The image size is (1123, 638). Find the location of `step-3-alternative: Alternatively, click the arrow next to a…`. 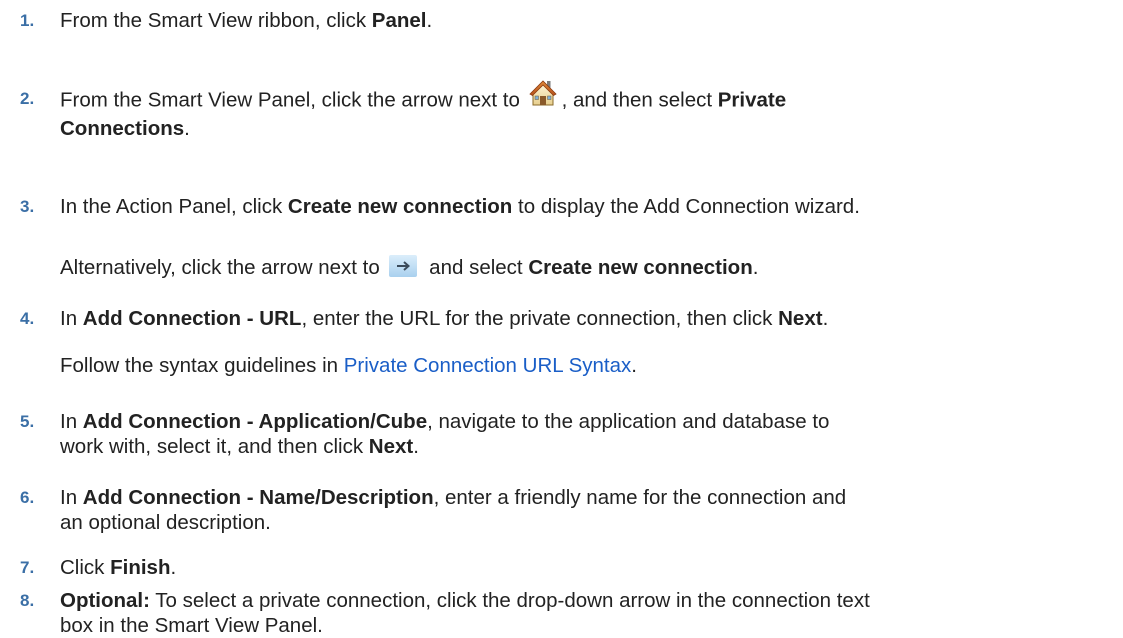

step-3-alternative: Alternatively, click the arrow next to a… is located at coordinates (409, 267).